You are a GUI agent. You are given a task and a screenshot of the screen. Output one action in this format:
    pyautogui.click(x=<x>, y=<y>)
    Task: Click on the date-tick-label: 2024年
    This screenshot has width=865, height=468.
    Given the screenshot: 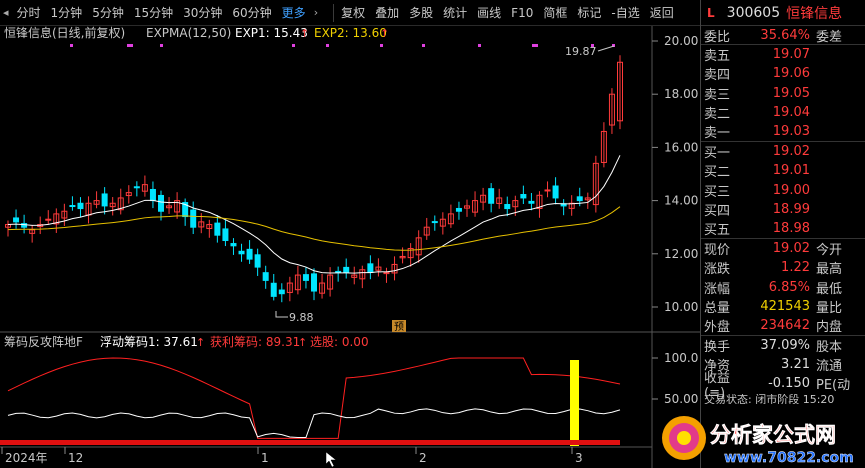 What is the action you would take?
    pyautogui.click(x=26, y=458)
    